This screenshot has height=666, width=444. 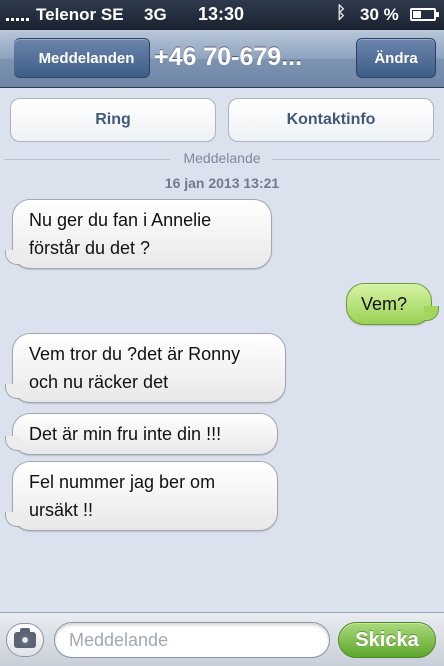 I want to click on send-button: Skicka, so click(x=387, y=640).